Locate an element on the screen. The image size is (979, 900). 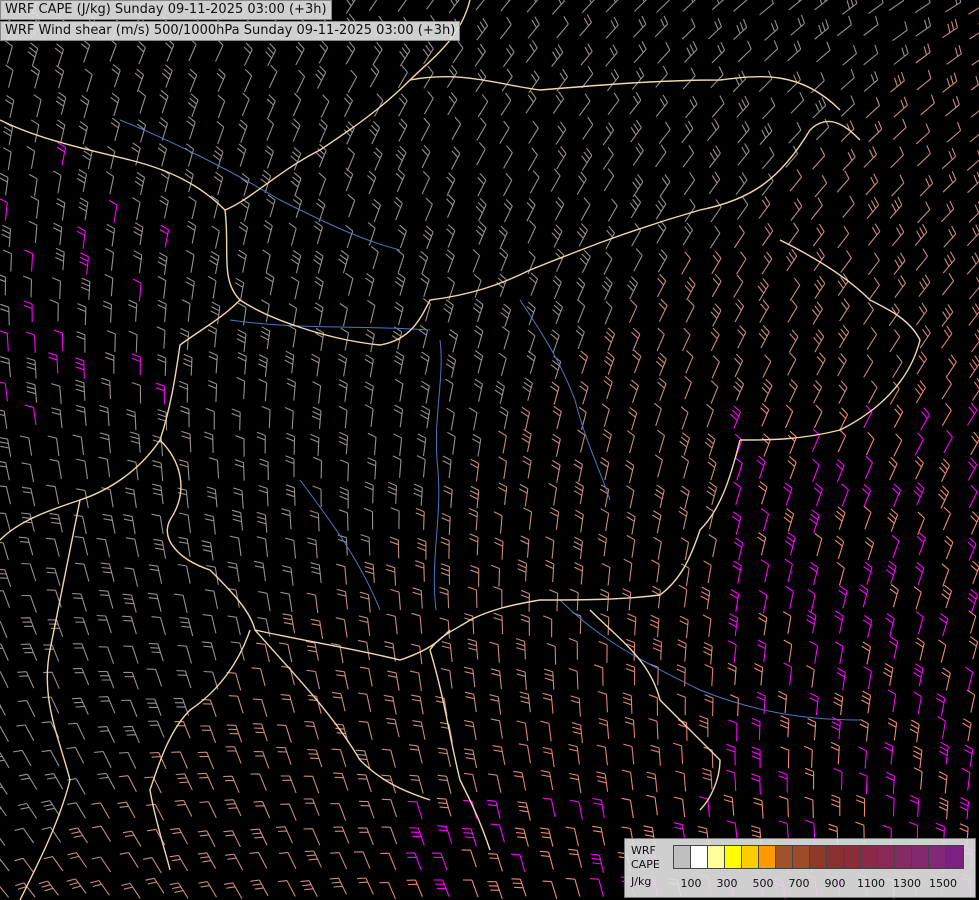
legend-line-2: CAPE is located at coordinates (645, 864).